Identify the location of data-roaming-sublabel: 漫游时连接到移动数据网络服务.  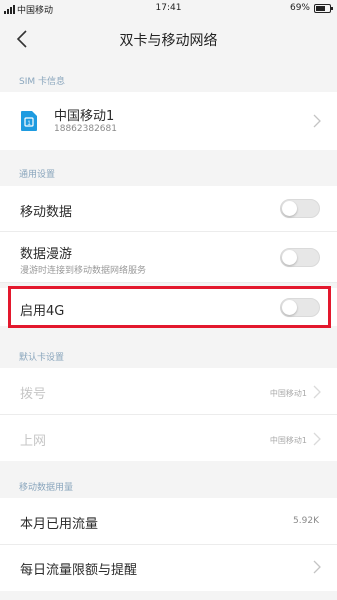
(83, 271).